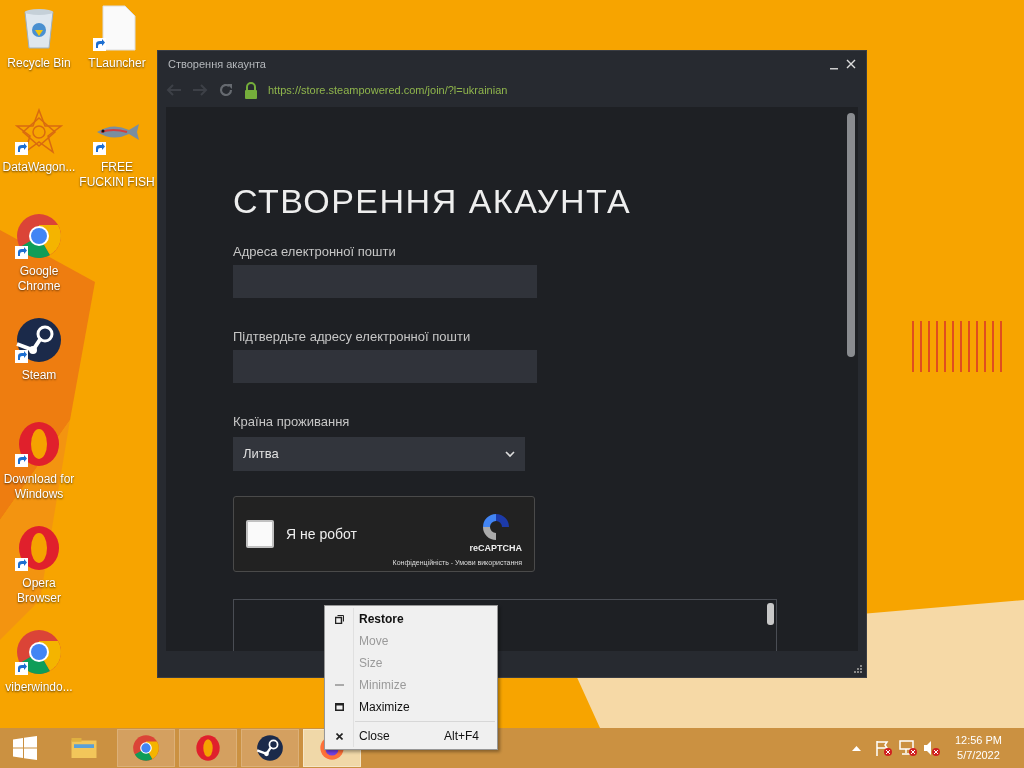 This screenshot has height=768, width=1024. Describe the element at coordinates (495, 548) in the screenshot. I see `recaptcha-brand: reCAPTCHA` at that location.